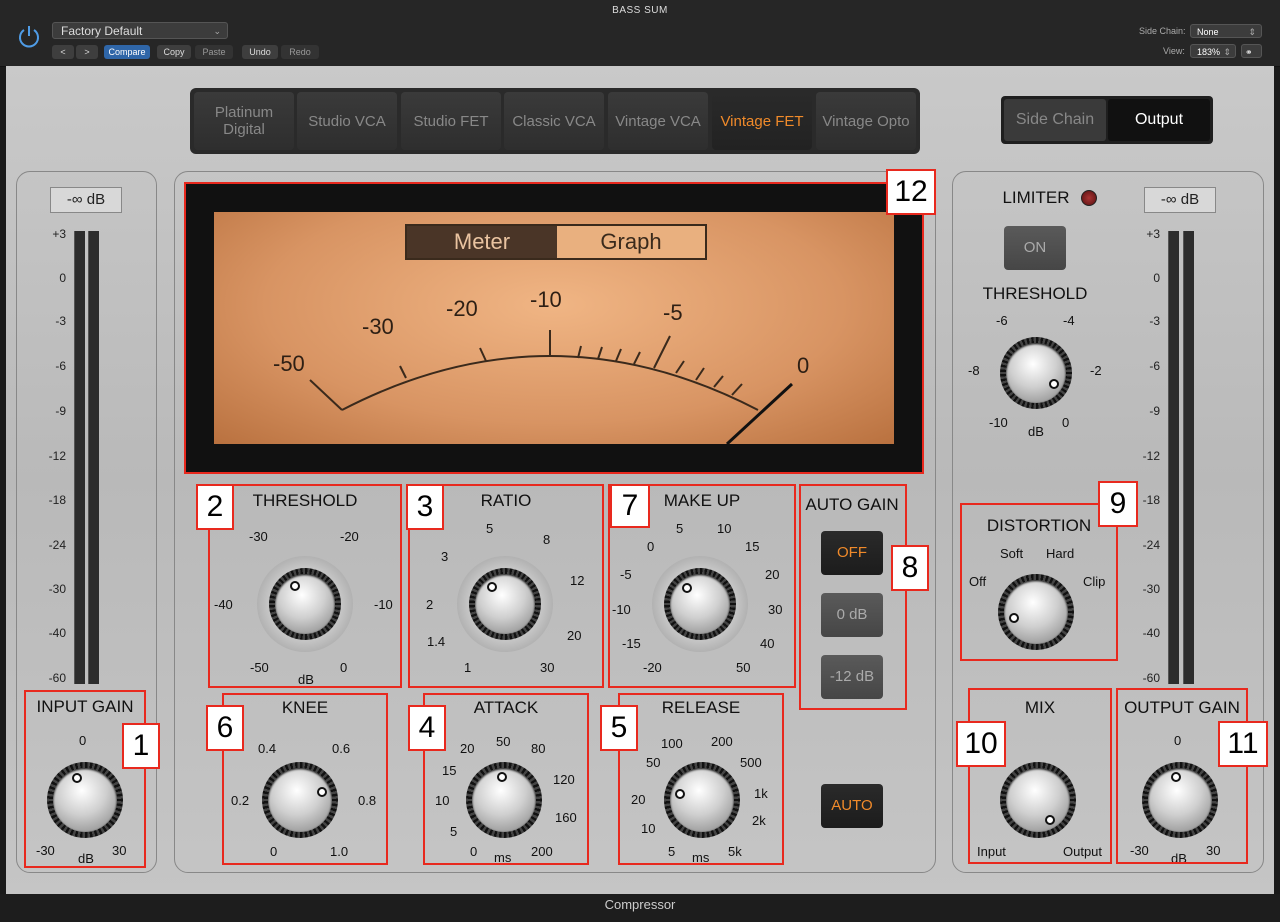  I want to click on input-level-readout: -∞ dB, so click(86, 200).